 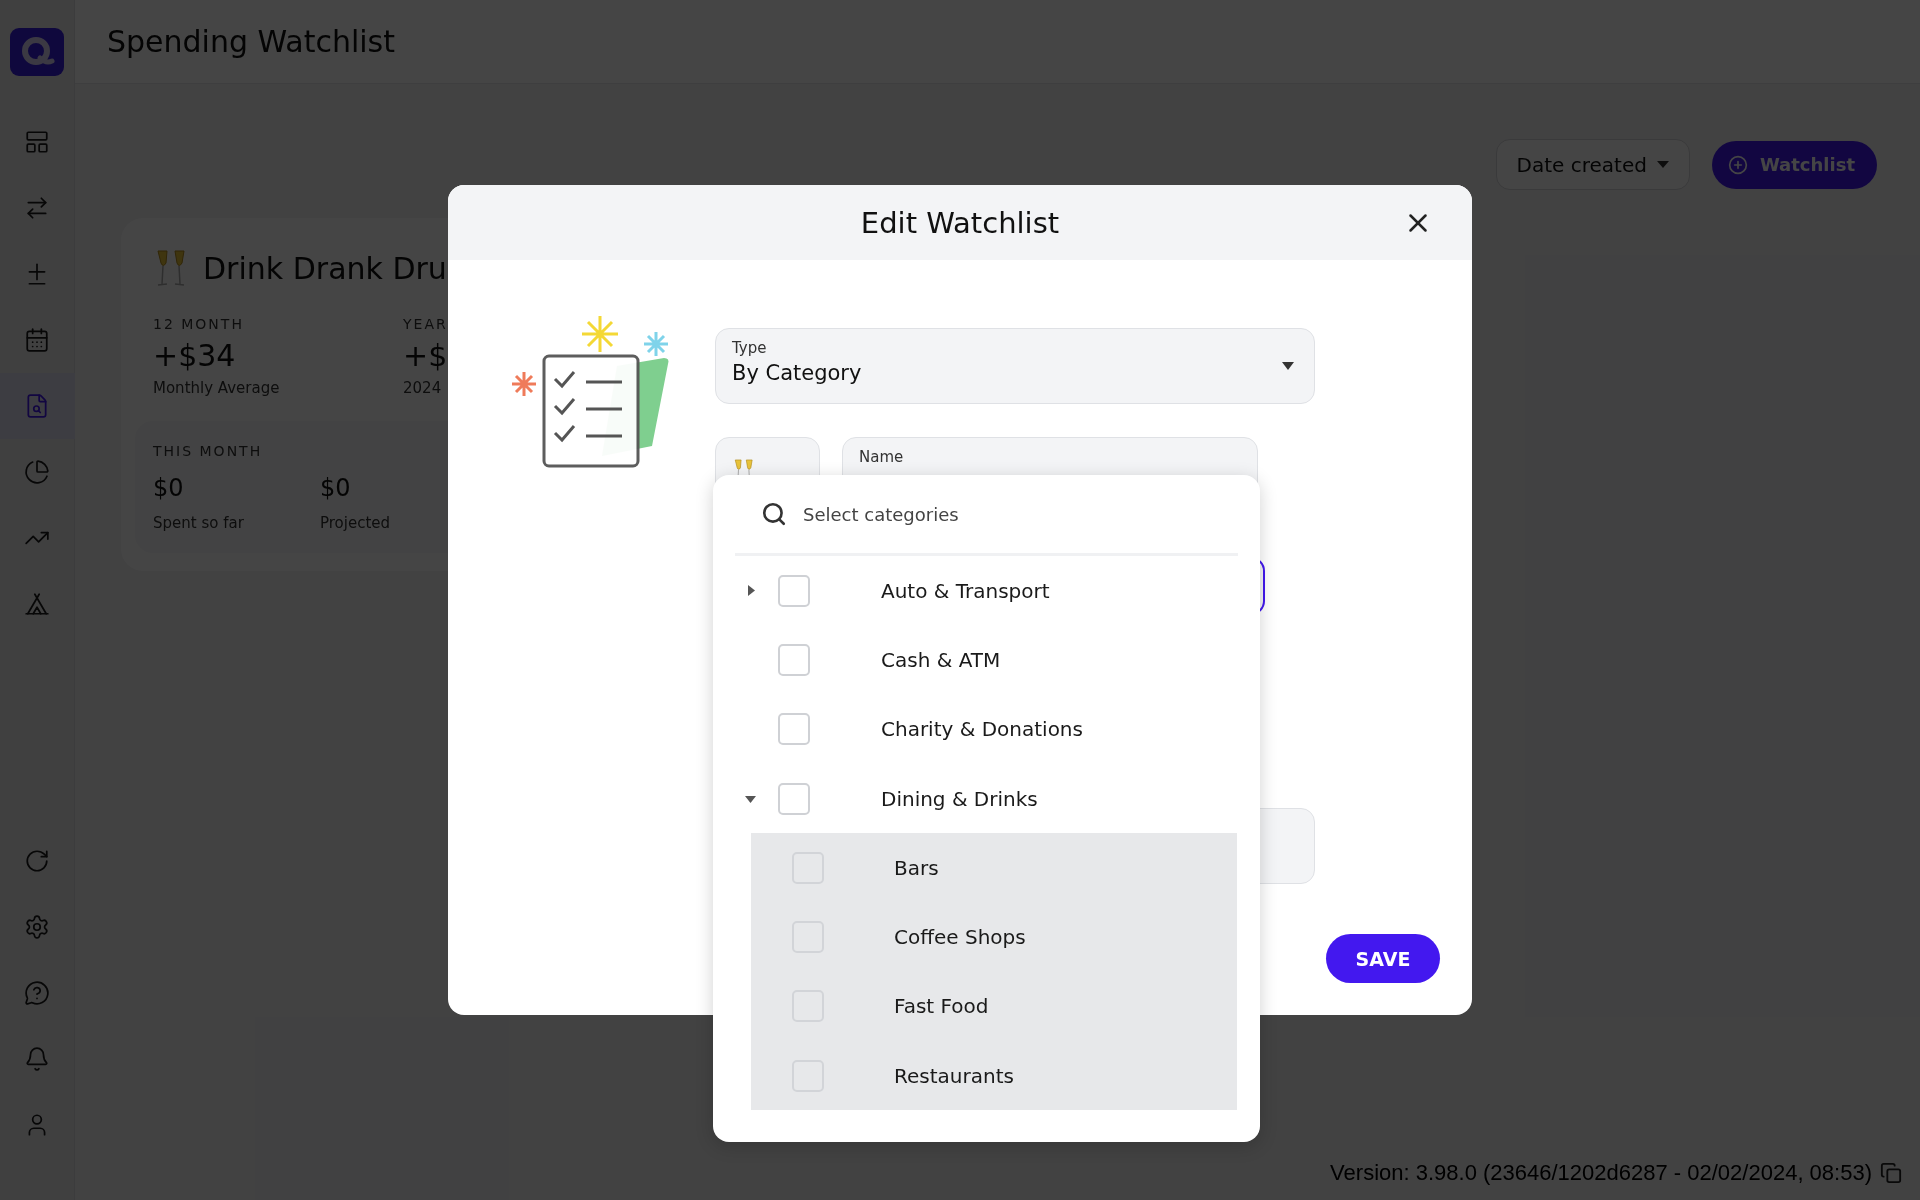 What do you see at coordinates (882, 457) in the screenshot?
I see `field-label: Name` at bounding box center [882, 457].